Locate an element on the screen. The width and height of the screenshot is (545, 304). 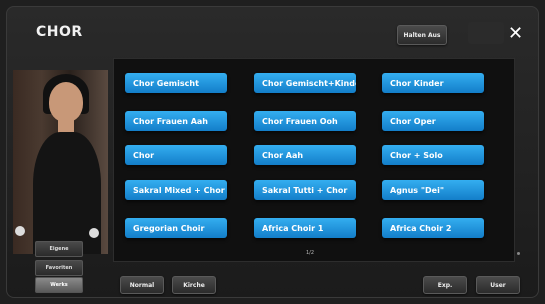
page-title: CHOR is located at coordinates (59, 32).